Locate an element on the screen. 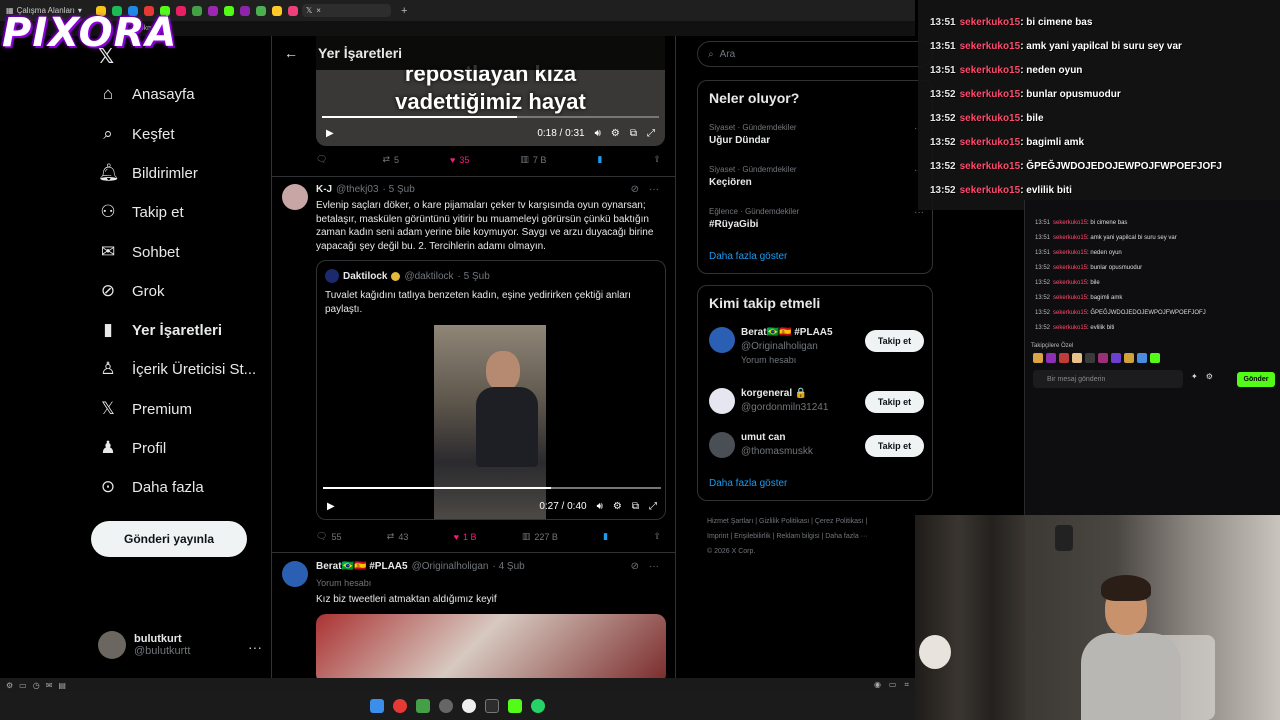 The height and width of the screenshot is (720, 1280). views-button: ▥ 227 B is located at coordinates (540, 536).